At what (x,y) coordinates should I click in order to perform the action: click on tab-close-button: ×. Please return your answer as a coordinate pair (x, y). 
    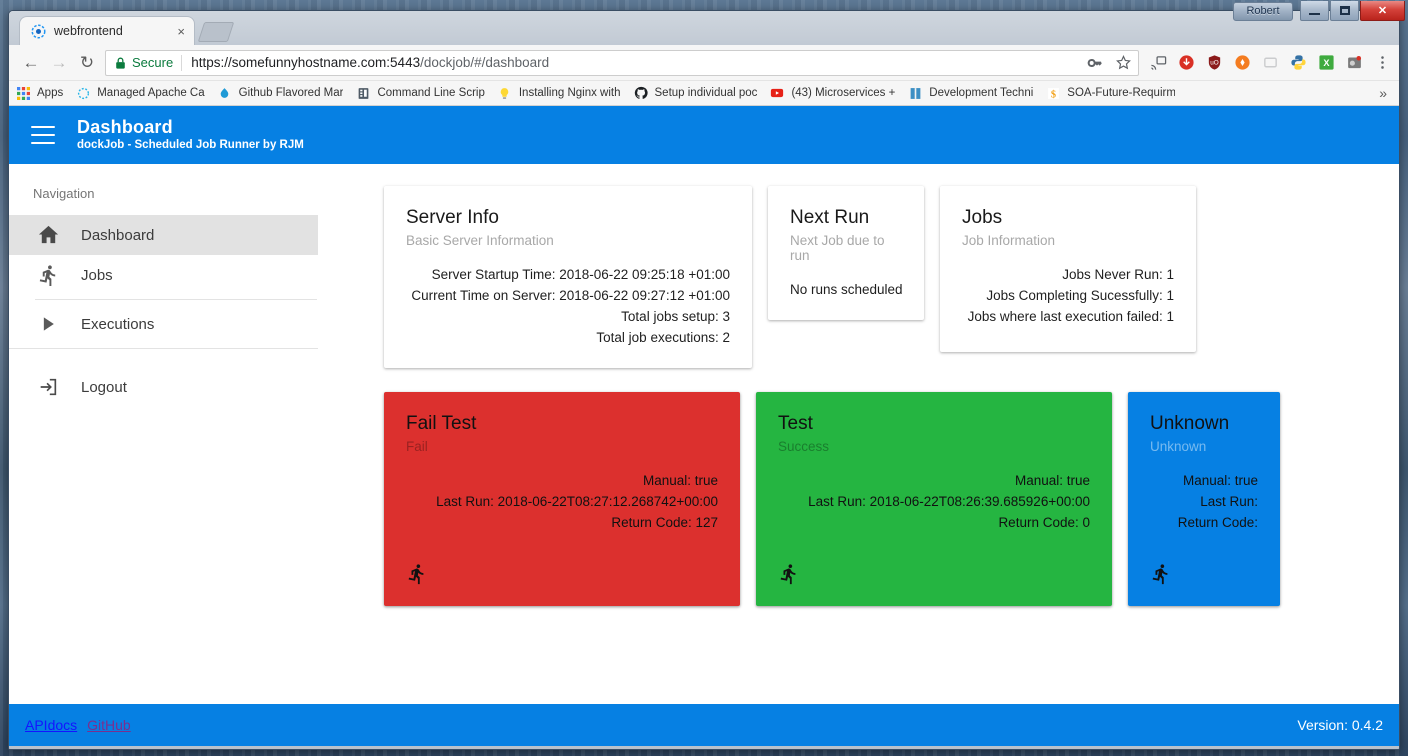
    Looking at the image, I should click on (181, 31).